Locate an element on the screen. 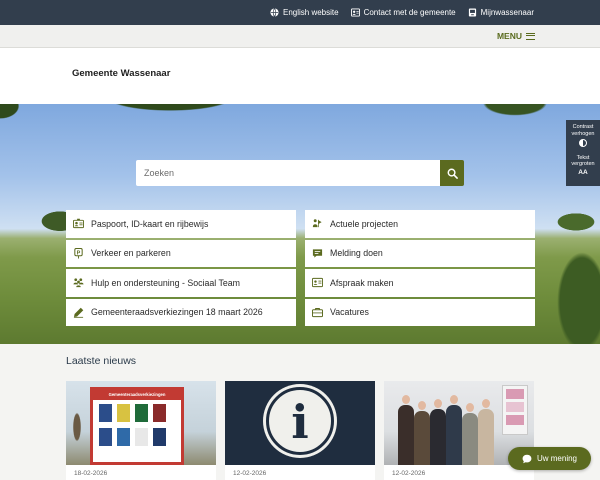 Image resolution: width=600 pixels, height=480 pixels. quick-link-label: Melding doen is located at coordinates (356, 253).